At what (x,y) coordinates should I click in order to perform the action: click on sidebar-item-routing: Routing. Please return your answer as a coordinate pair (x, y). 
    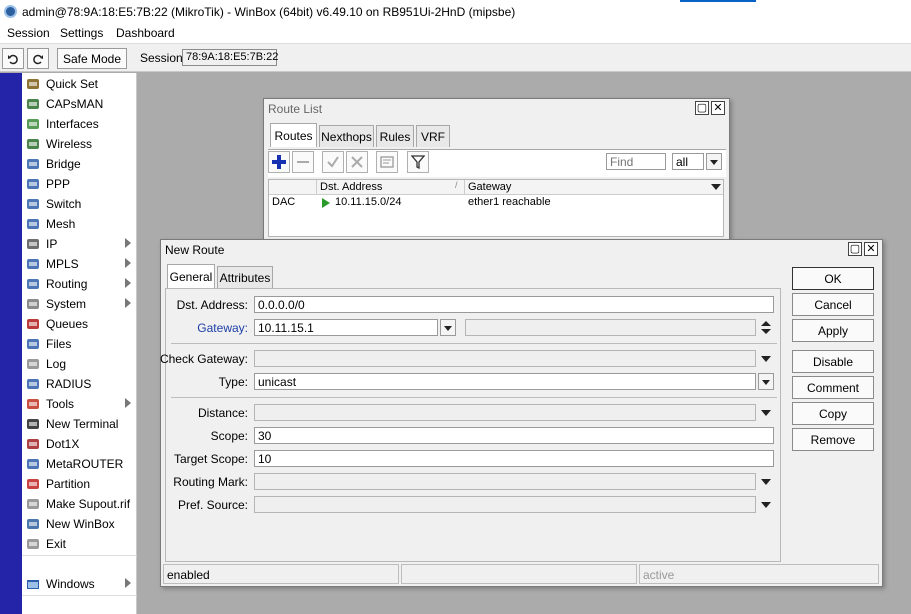
    Looking at the image, I should click on (79, 284).